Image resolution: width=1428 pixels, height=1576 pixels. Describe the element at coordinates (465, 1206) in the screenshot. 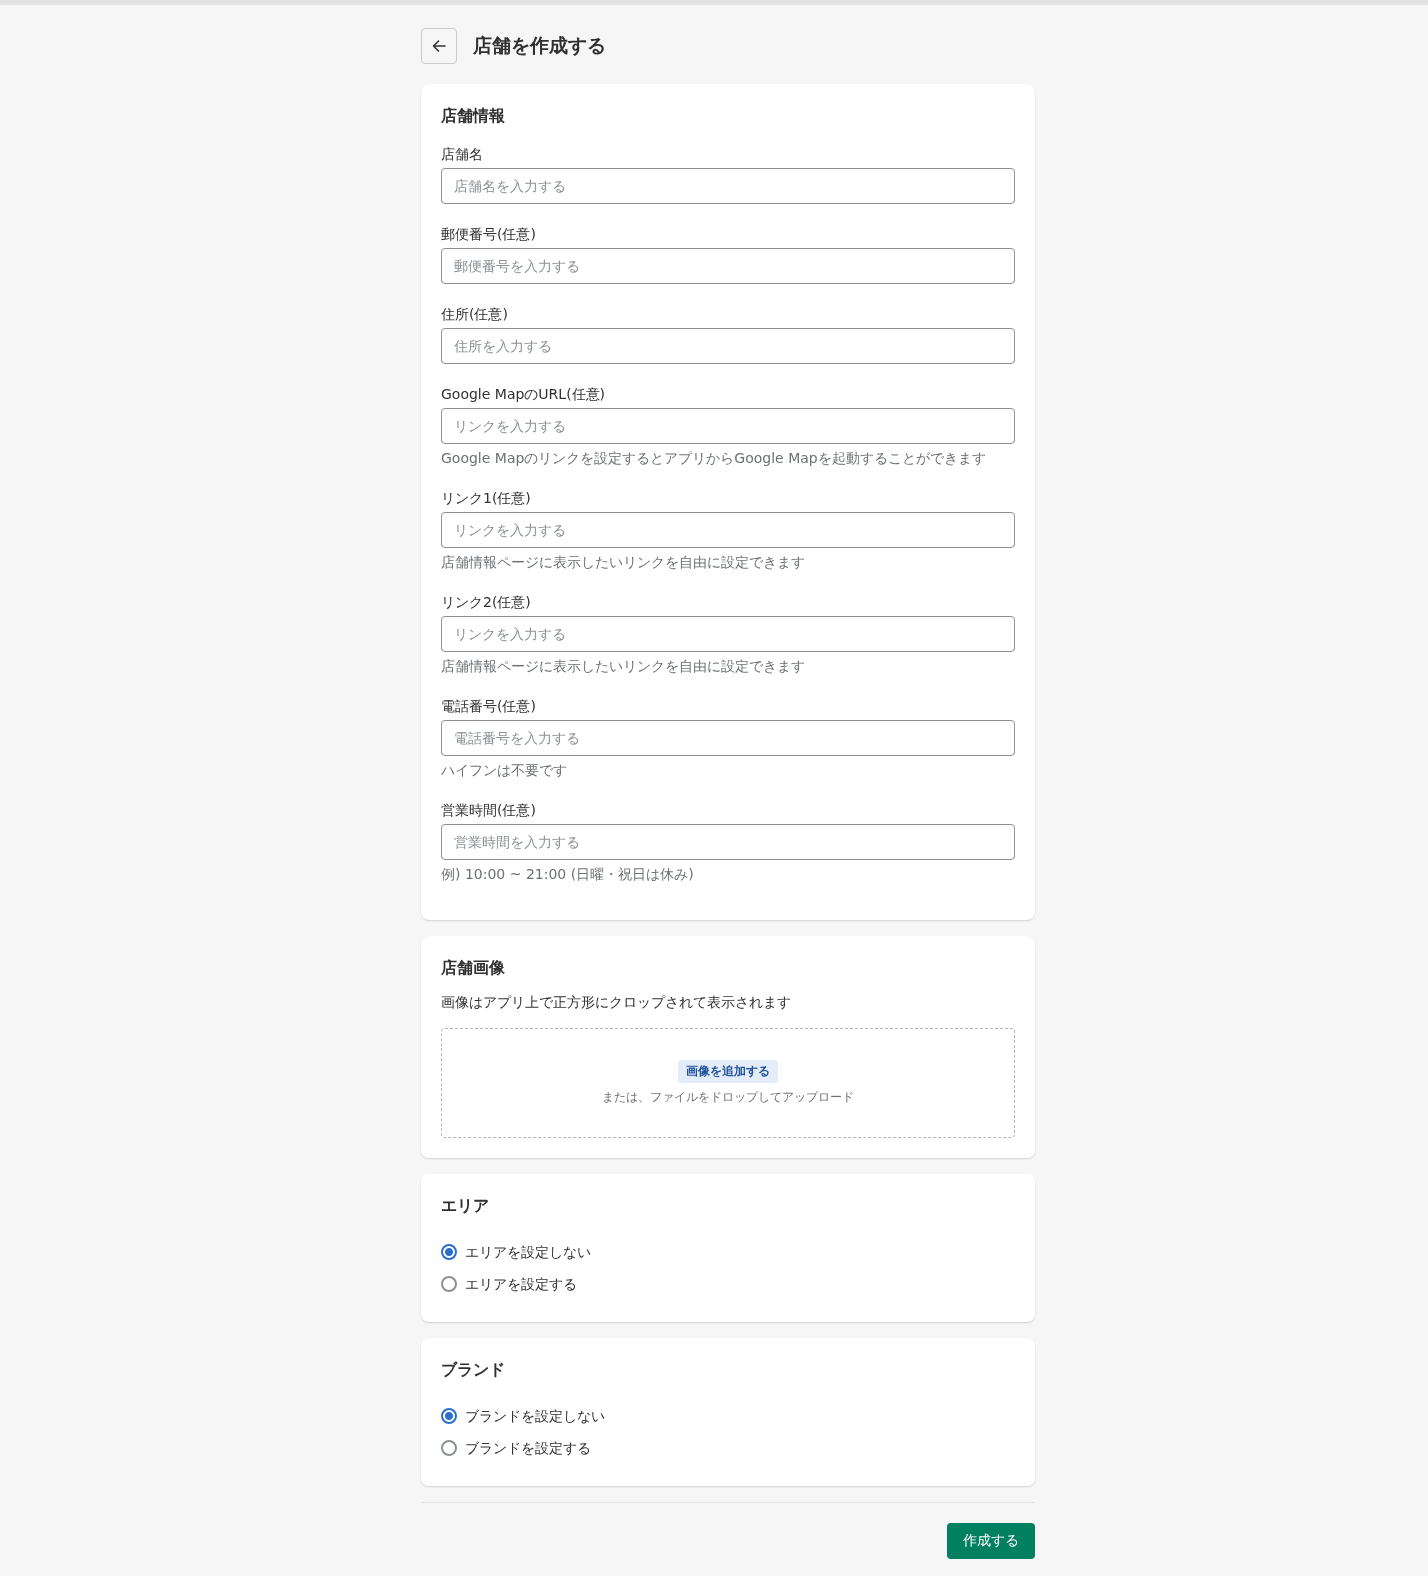

I see `section-title: エリア` at that location.